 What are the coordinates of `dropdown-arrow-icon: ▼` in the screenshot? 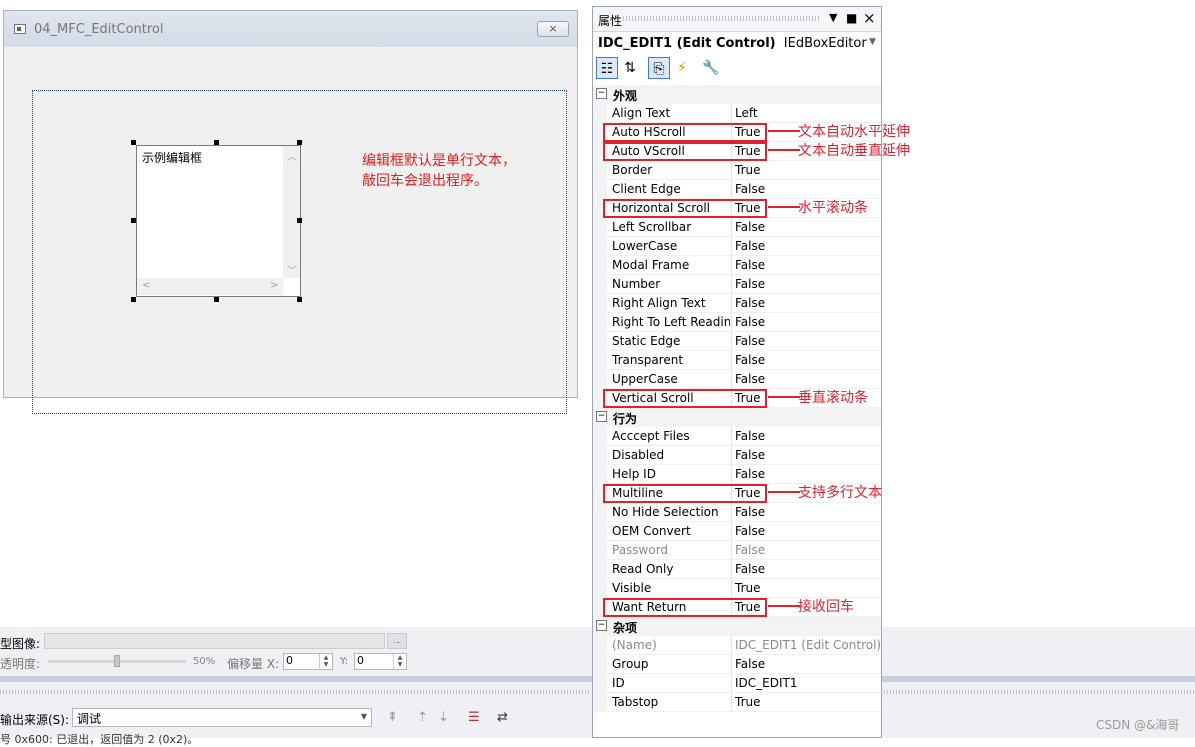 It's located at (833, 17).